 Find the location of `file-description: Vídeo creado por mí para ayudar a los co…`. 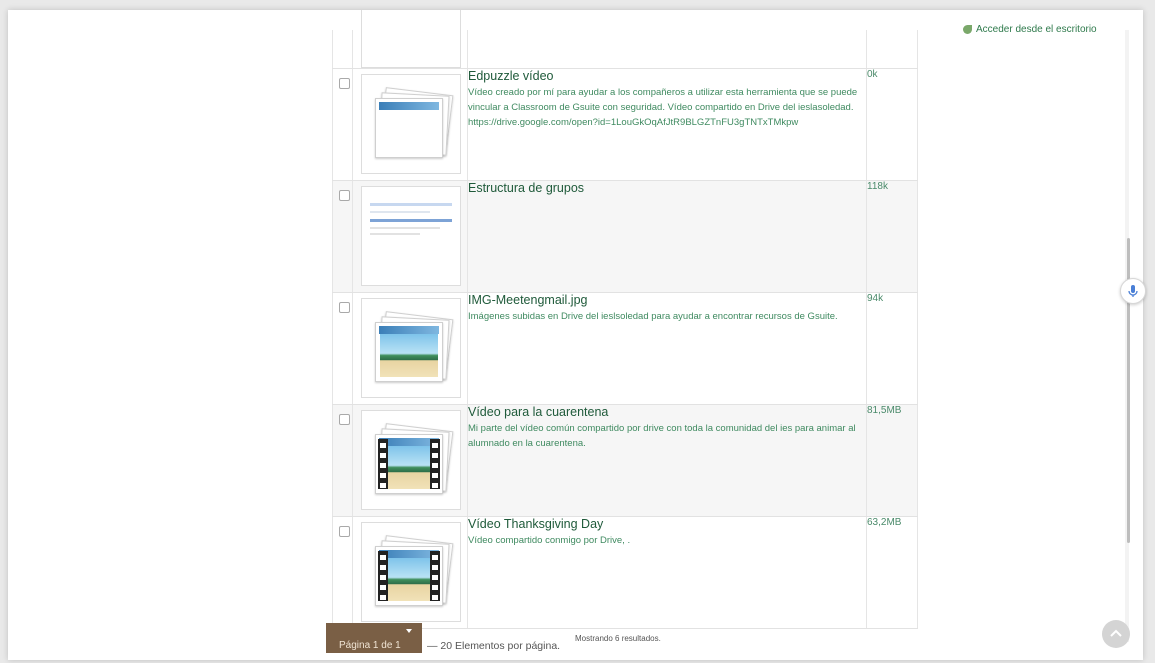

file-description: Vídeo creado por mí para ayudar a los co… is located at coordinates (663, 107).